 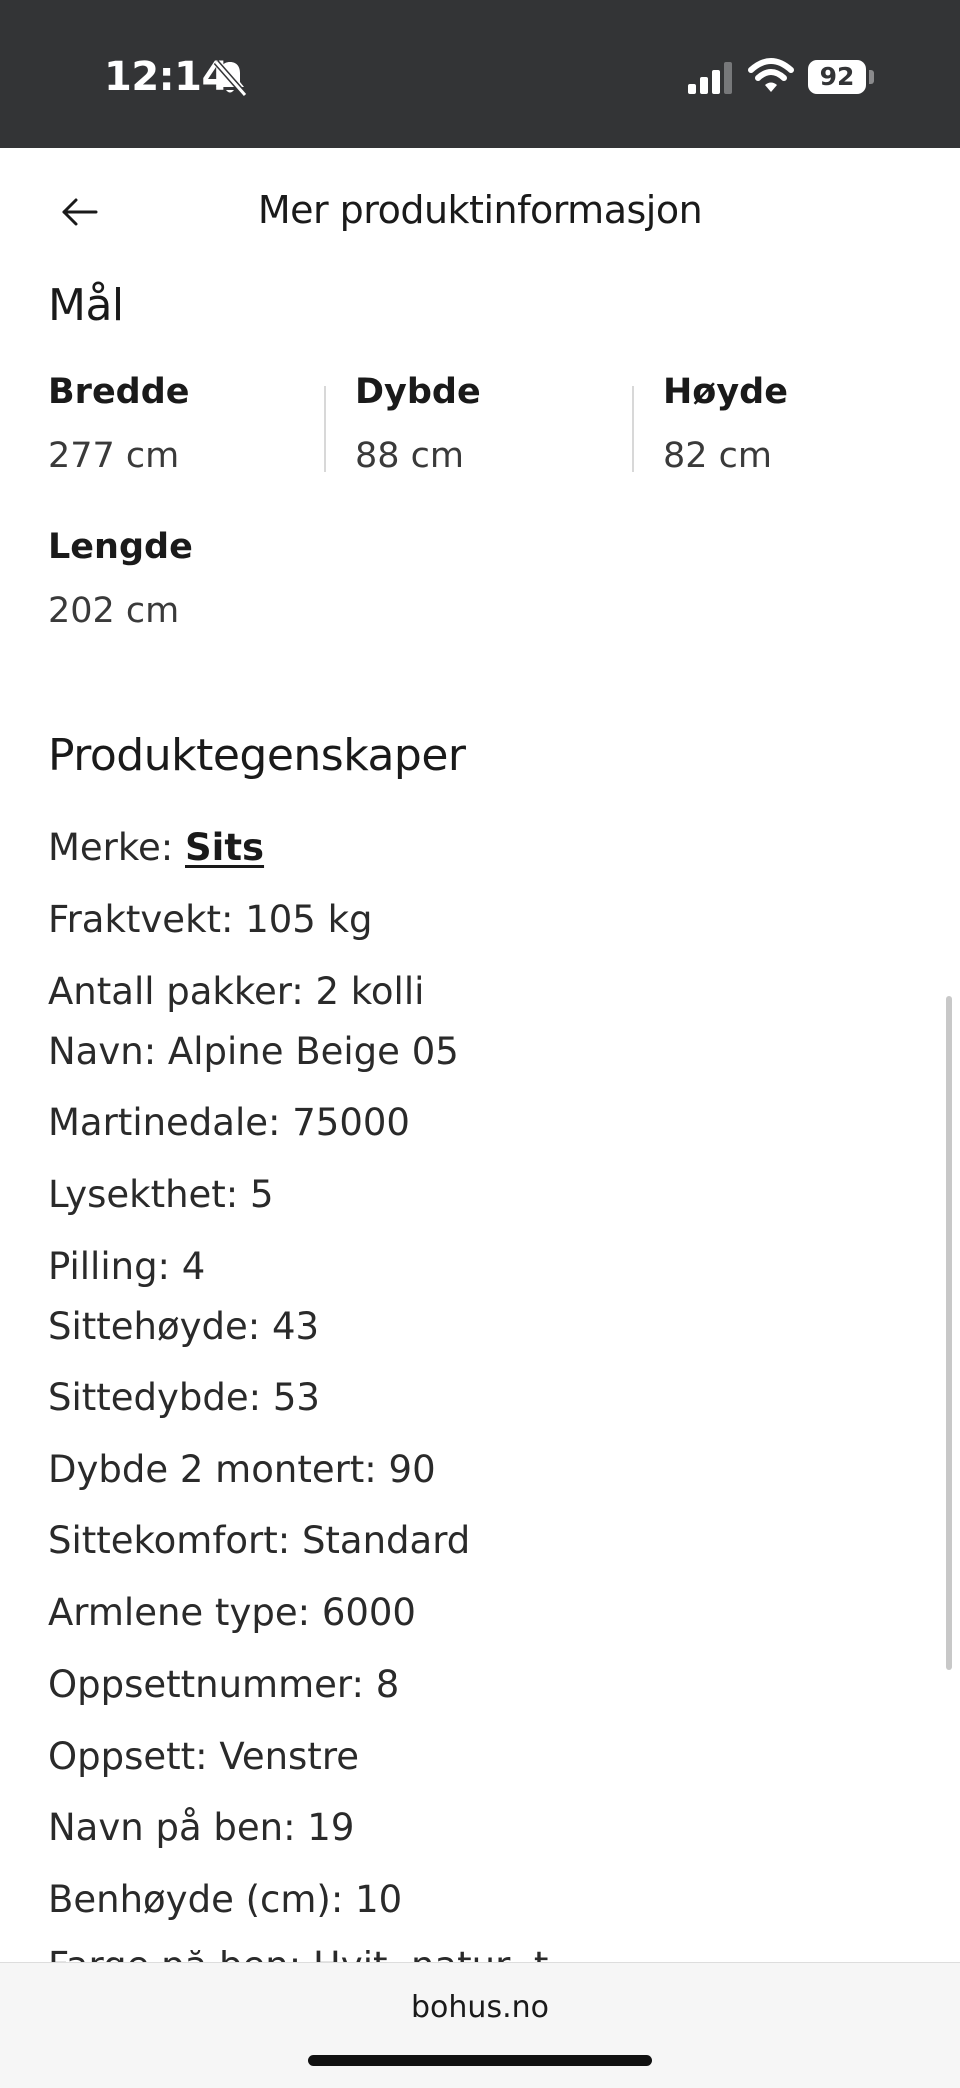 I want to click on list-item: Dybde 2 montert: 90, so click(x=242, y=1469).